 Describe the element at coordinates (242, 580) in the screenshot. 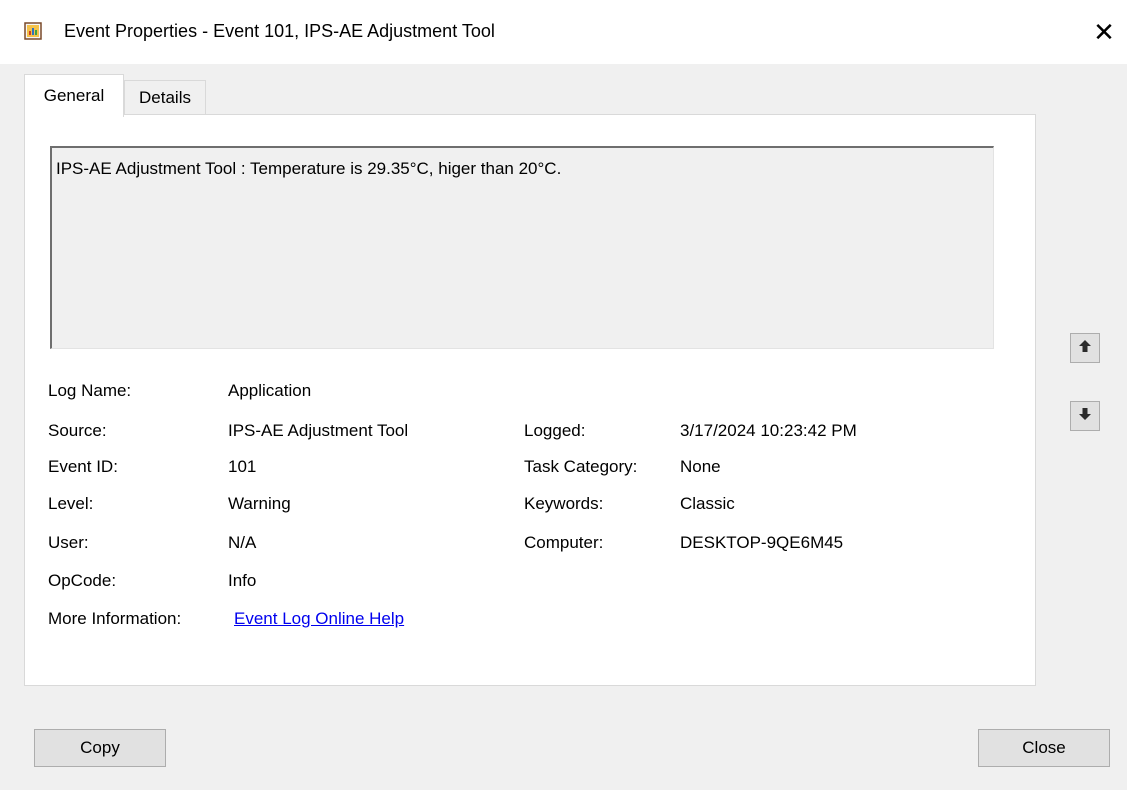

I see `opcode-value: Info` at that location.